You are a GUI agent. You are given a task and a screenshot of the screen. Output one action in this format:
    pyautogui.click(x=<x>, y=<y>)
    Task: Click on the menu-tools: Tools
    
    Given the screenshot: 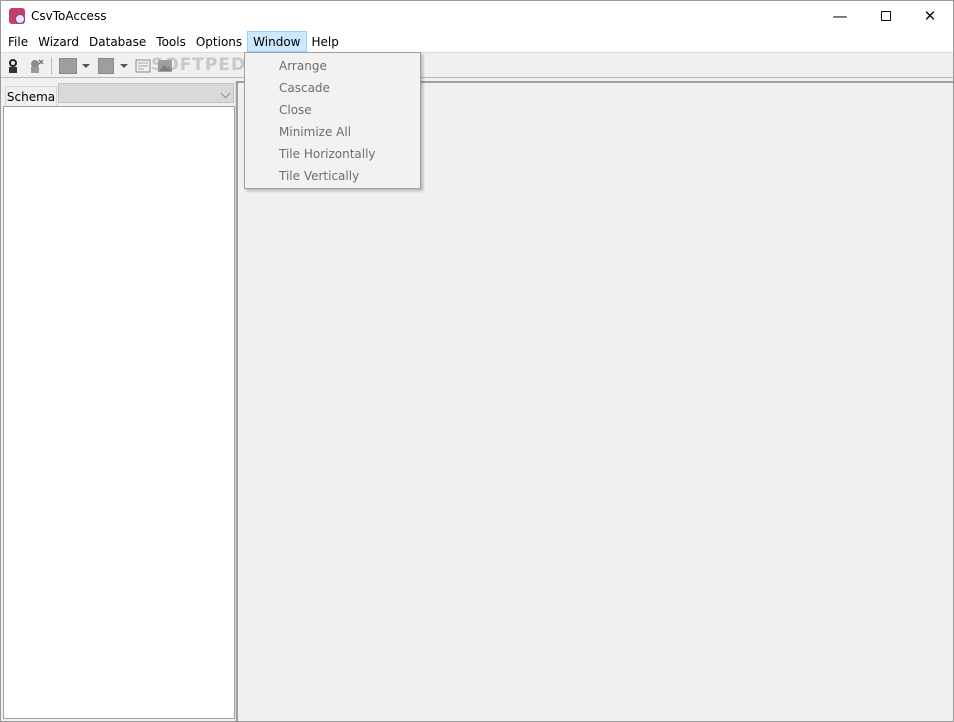 What is the action you would take?
    pyautogui.click(x=171, y=41)
    